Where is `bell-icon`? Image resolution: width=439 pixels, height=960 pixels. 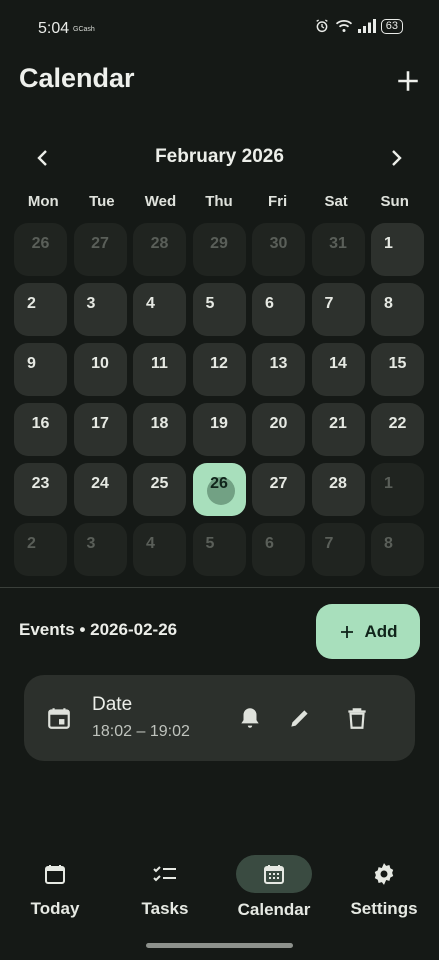 bell-icon is located at coordinates (250, 718).